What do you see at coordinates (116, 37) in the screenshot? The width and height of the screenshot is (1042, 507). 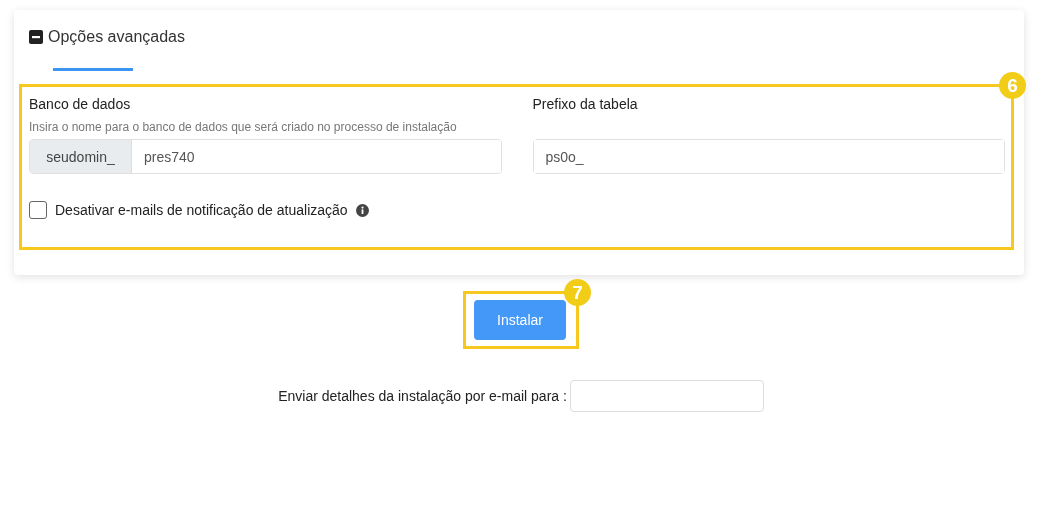 I see `section-title: Opções avançadas` at bounding box center [116, 37].